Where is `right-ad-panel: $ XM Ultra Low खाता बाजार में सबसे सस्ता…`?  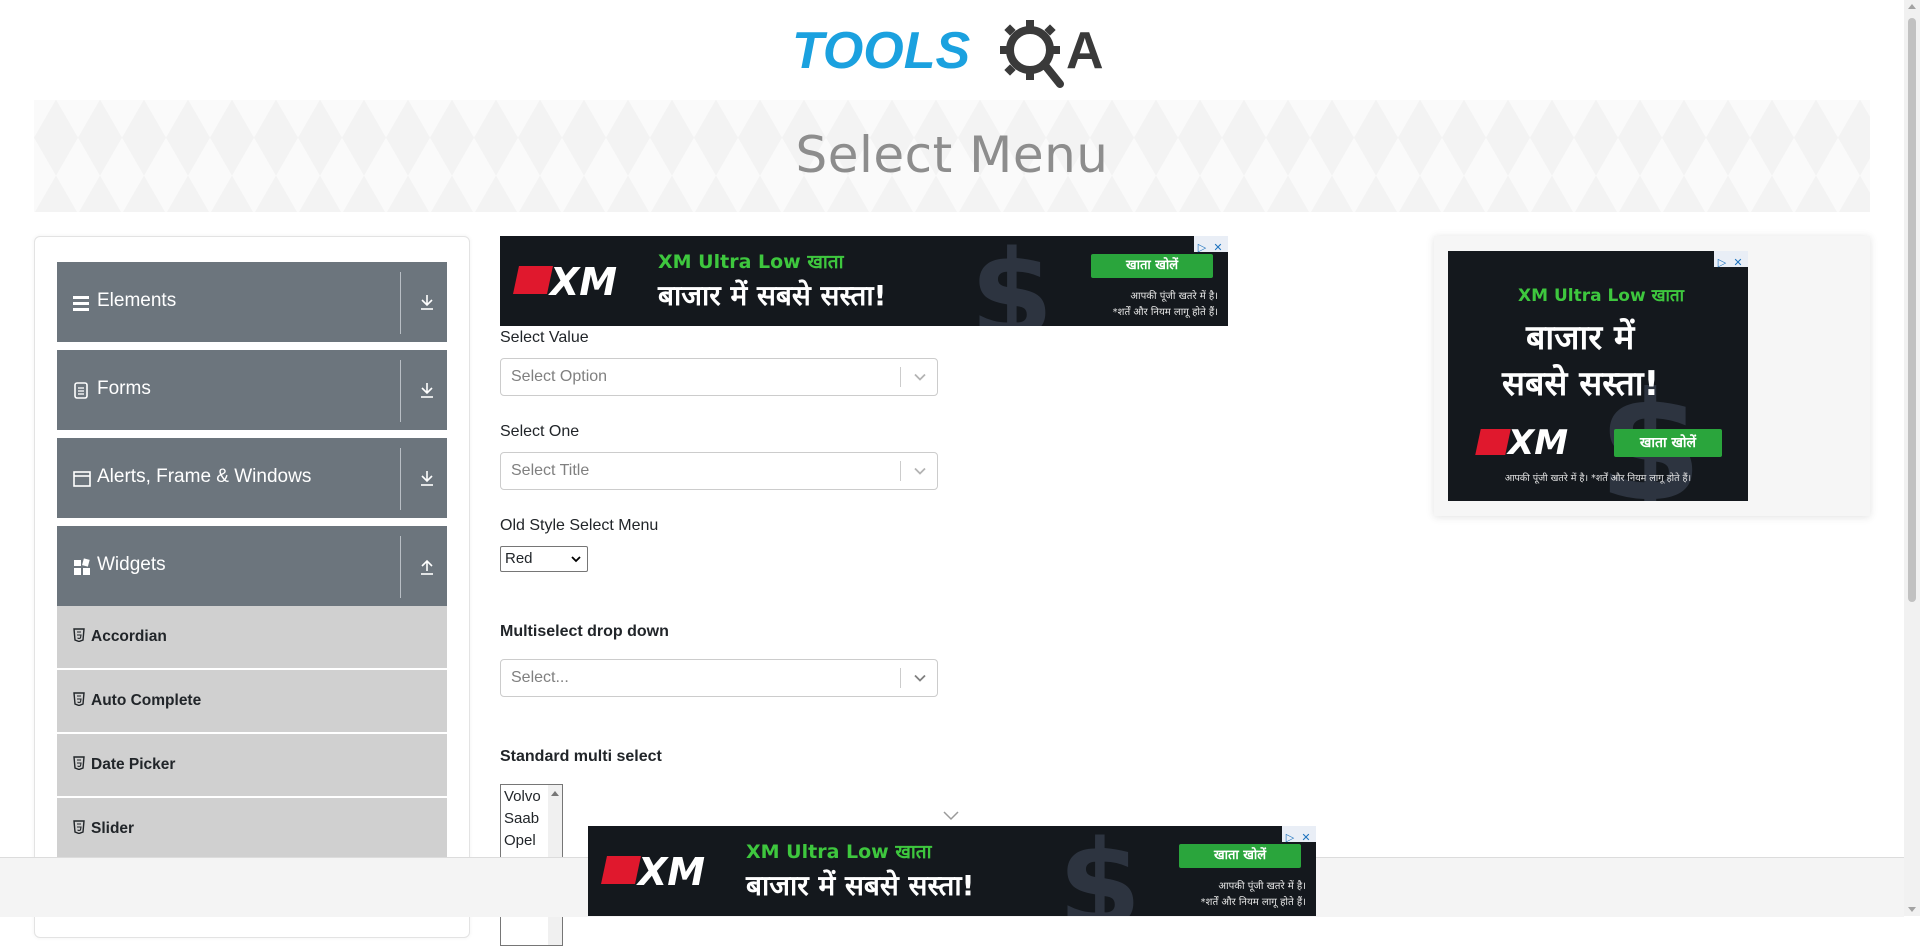 right-ad-panel: $ XM Ultra Low खाता बाजार में सबसे सस्ता… is located at coordinates (1652, 376).